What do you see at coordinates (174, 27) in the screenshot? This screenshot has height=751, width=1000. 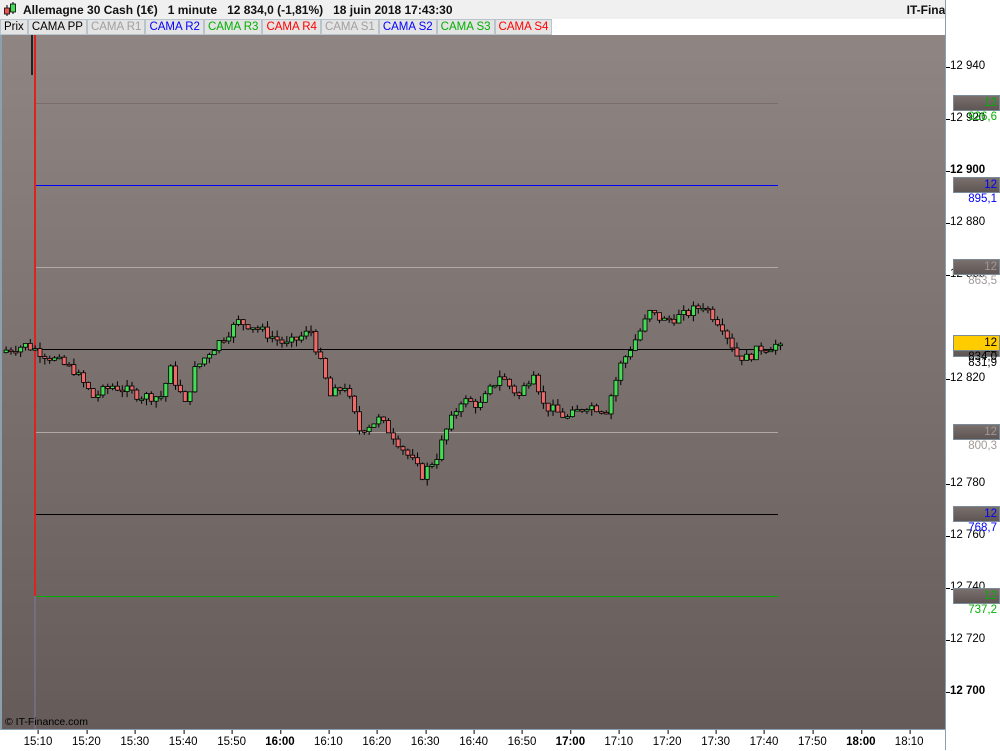 I see `legend-tab-cama-r2: CAMA R2` at bounding box center [174, 27].